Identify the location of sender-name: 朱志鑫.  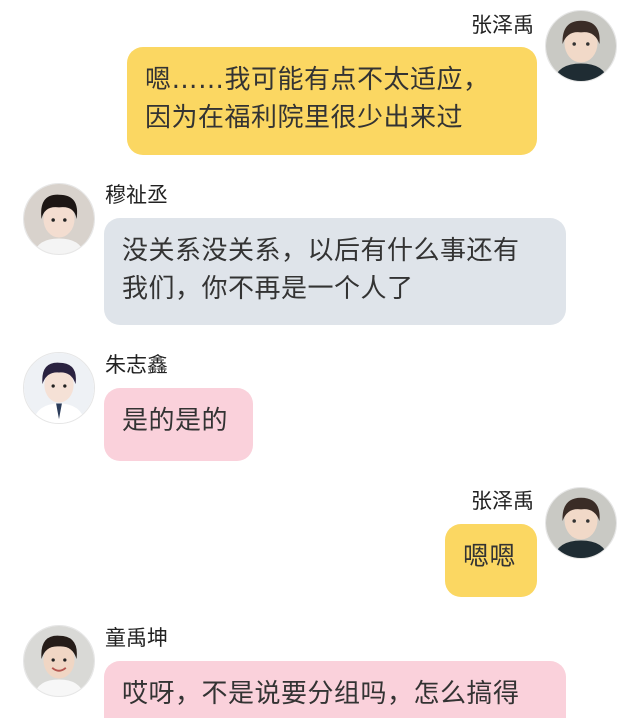
(136, 365).